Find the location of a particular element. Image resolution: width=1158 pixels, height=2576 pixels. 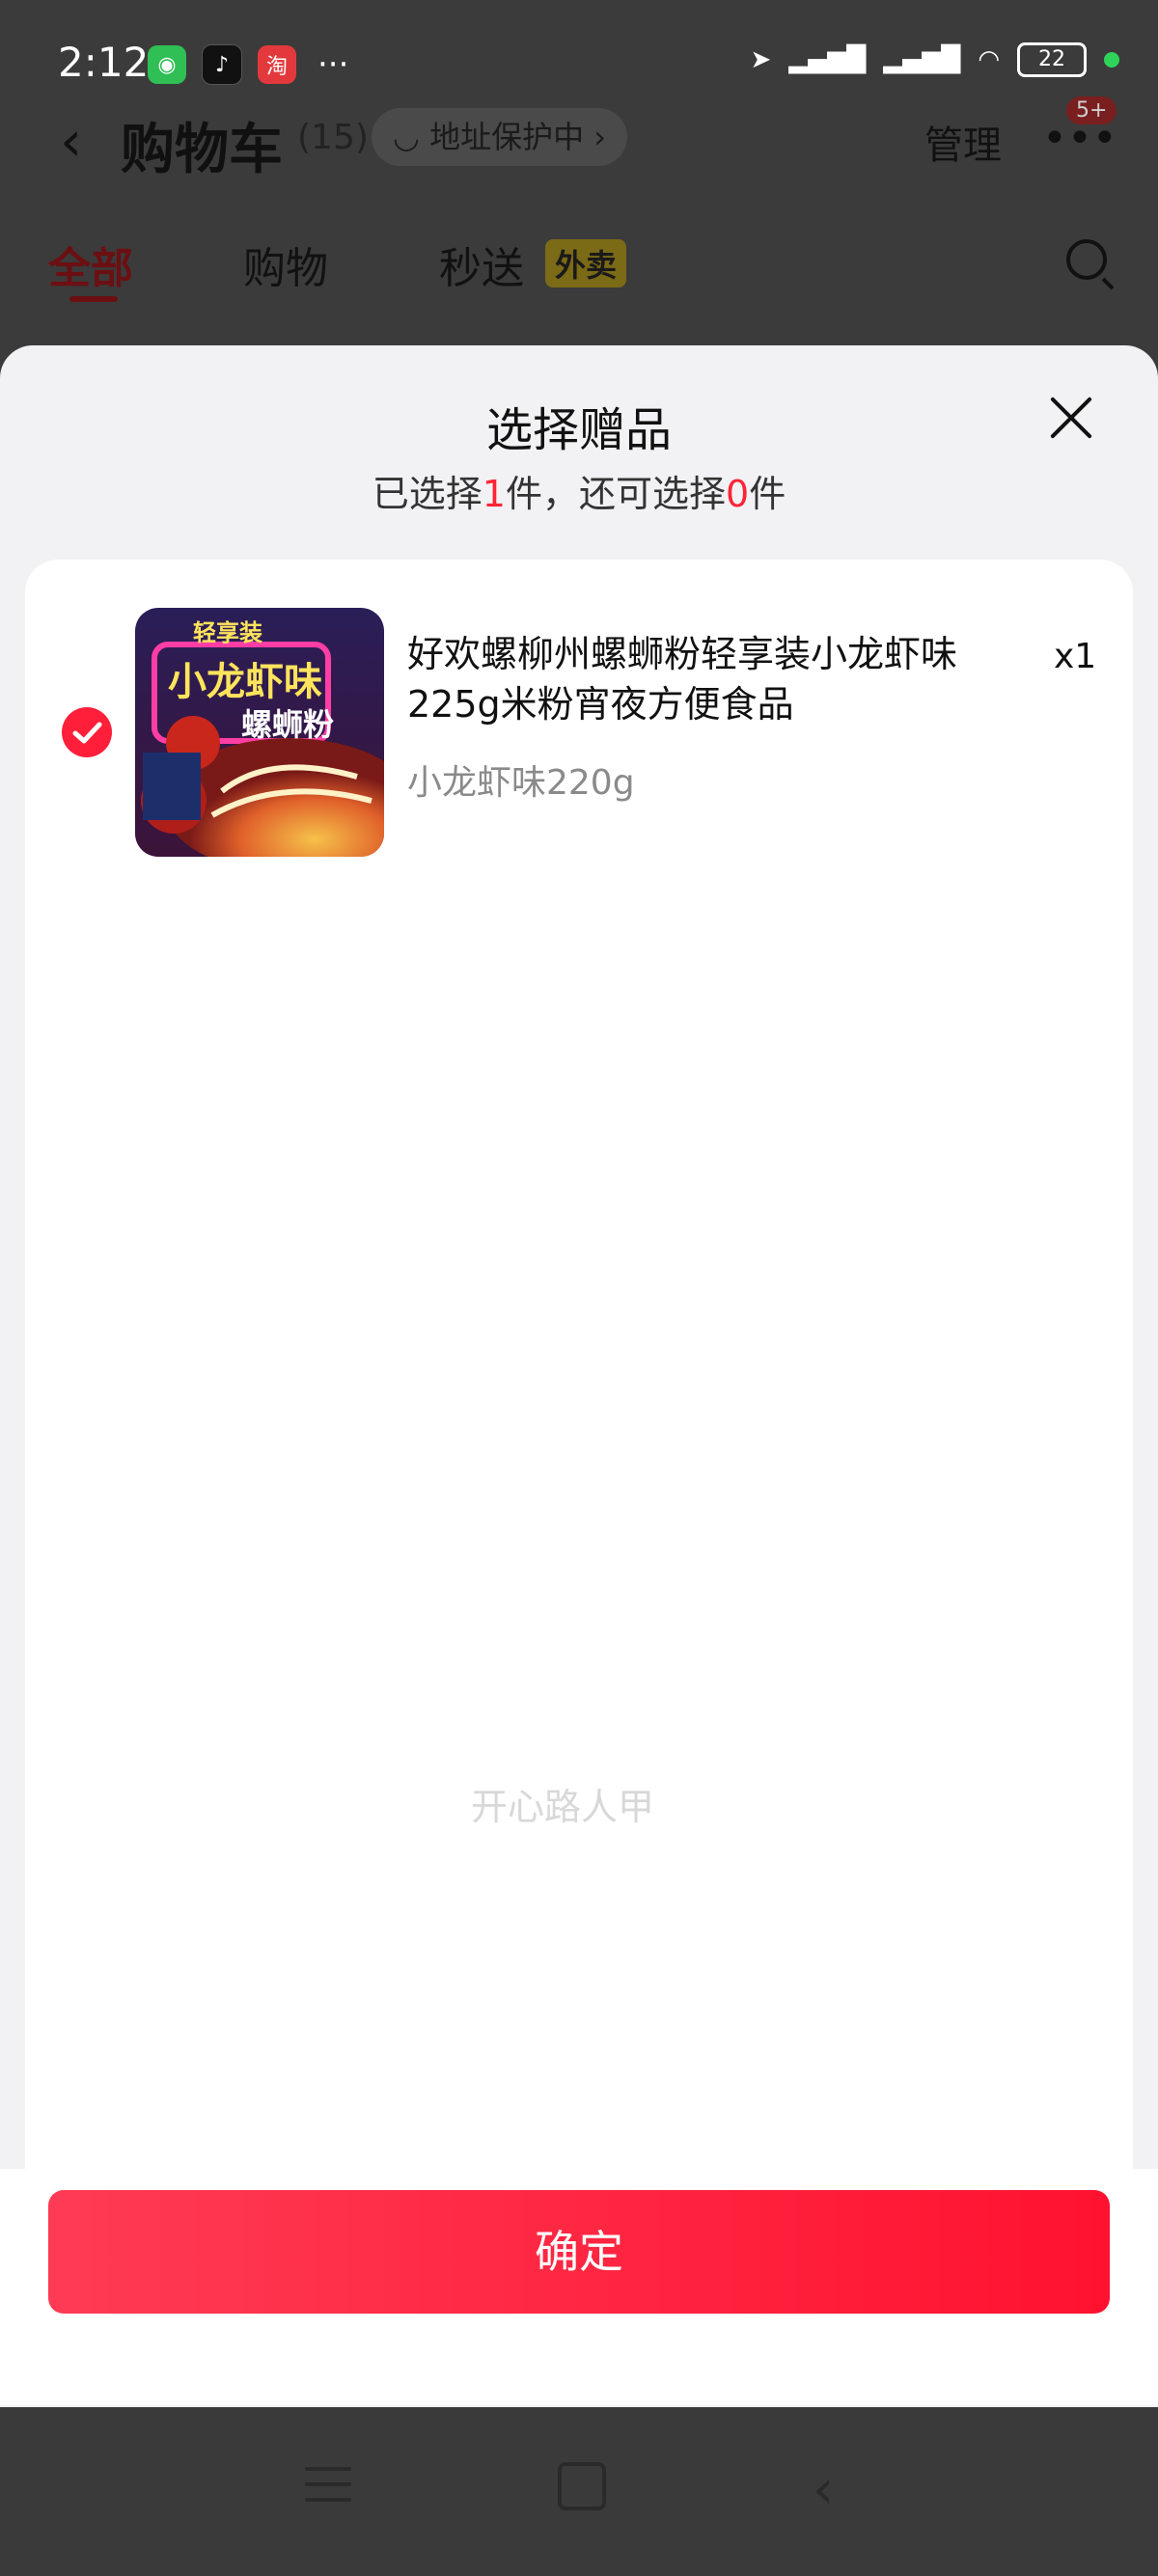

status-bar: 2:12 ◉ ♪ 淘 ··· ➤ ▂▄▆█ ▂▄▆█ ◠ 22 is located at coordinates (579, 53).